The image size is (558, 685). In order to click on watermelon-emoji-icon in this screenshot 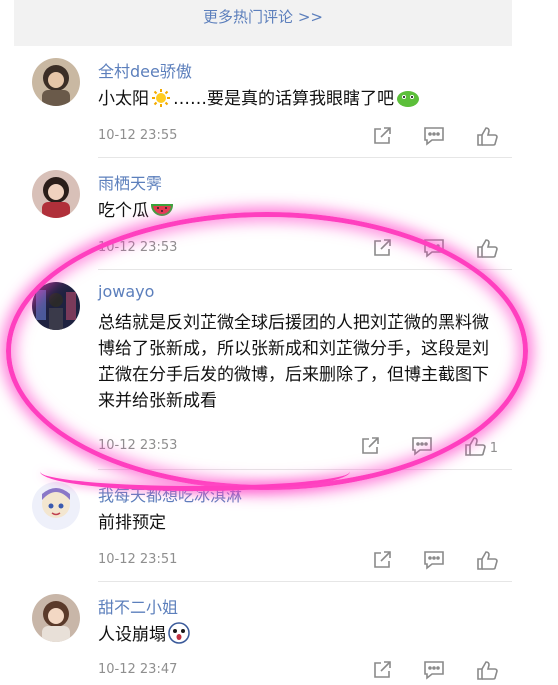, I will do `click(162, 215)`.